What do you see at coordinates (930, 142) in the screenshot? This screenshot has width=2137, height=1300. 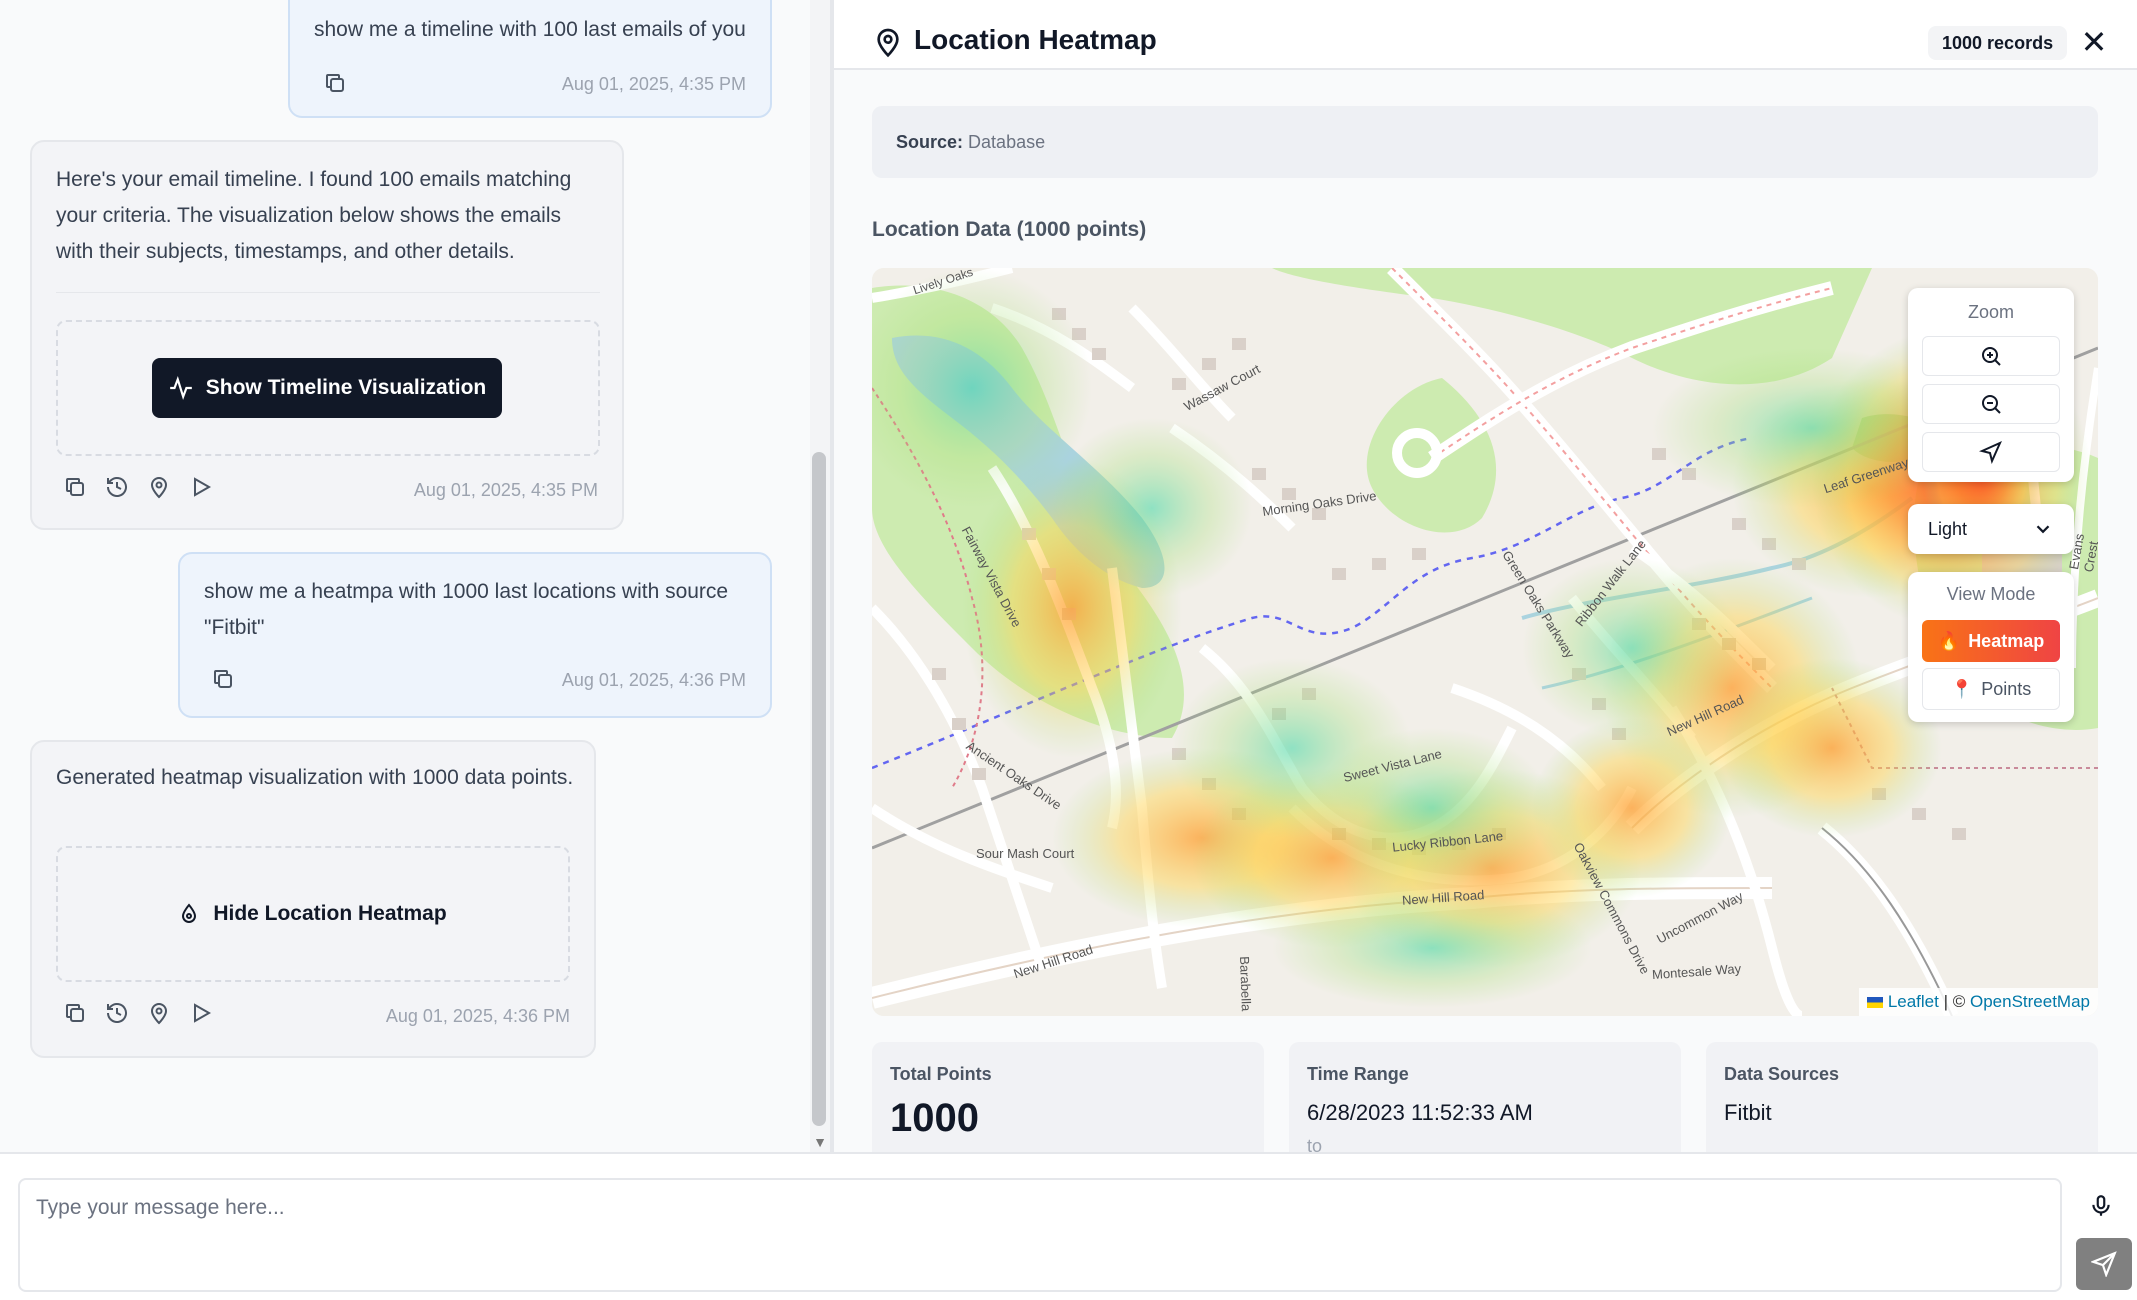 I see `source-label: Source:` at bounding box center [930, 142].